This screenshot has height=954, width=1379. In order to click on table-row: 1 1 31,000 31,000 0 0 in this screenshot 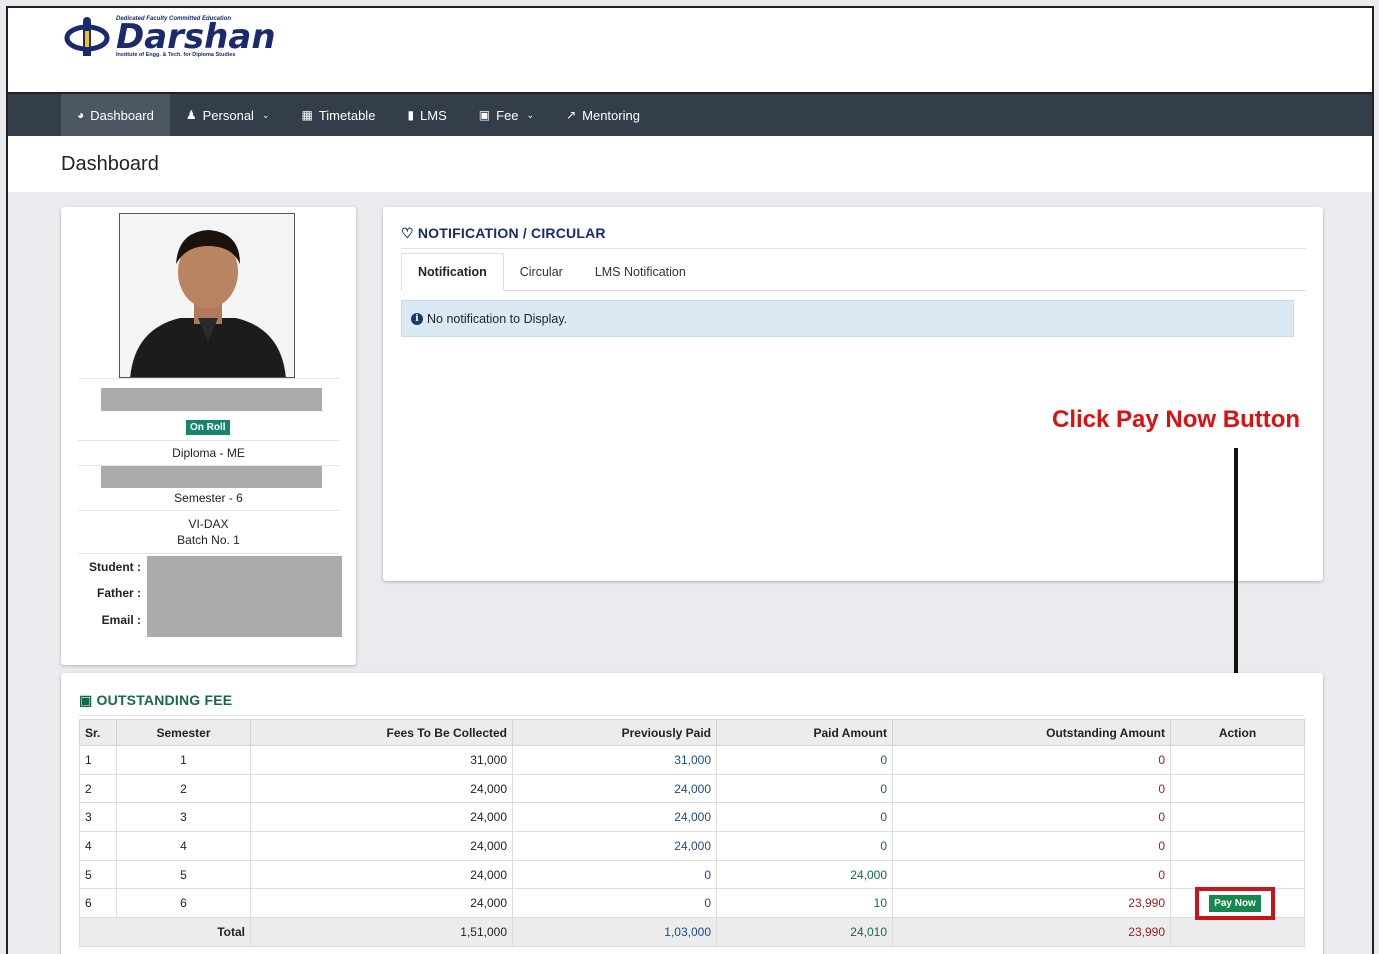, I will do `click(692, 760)`.